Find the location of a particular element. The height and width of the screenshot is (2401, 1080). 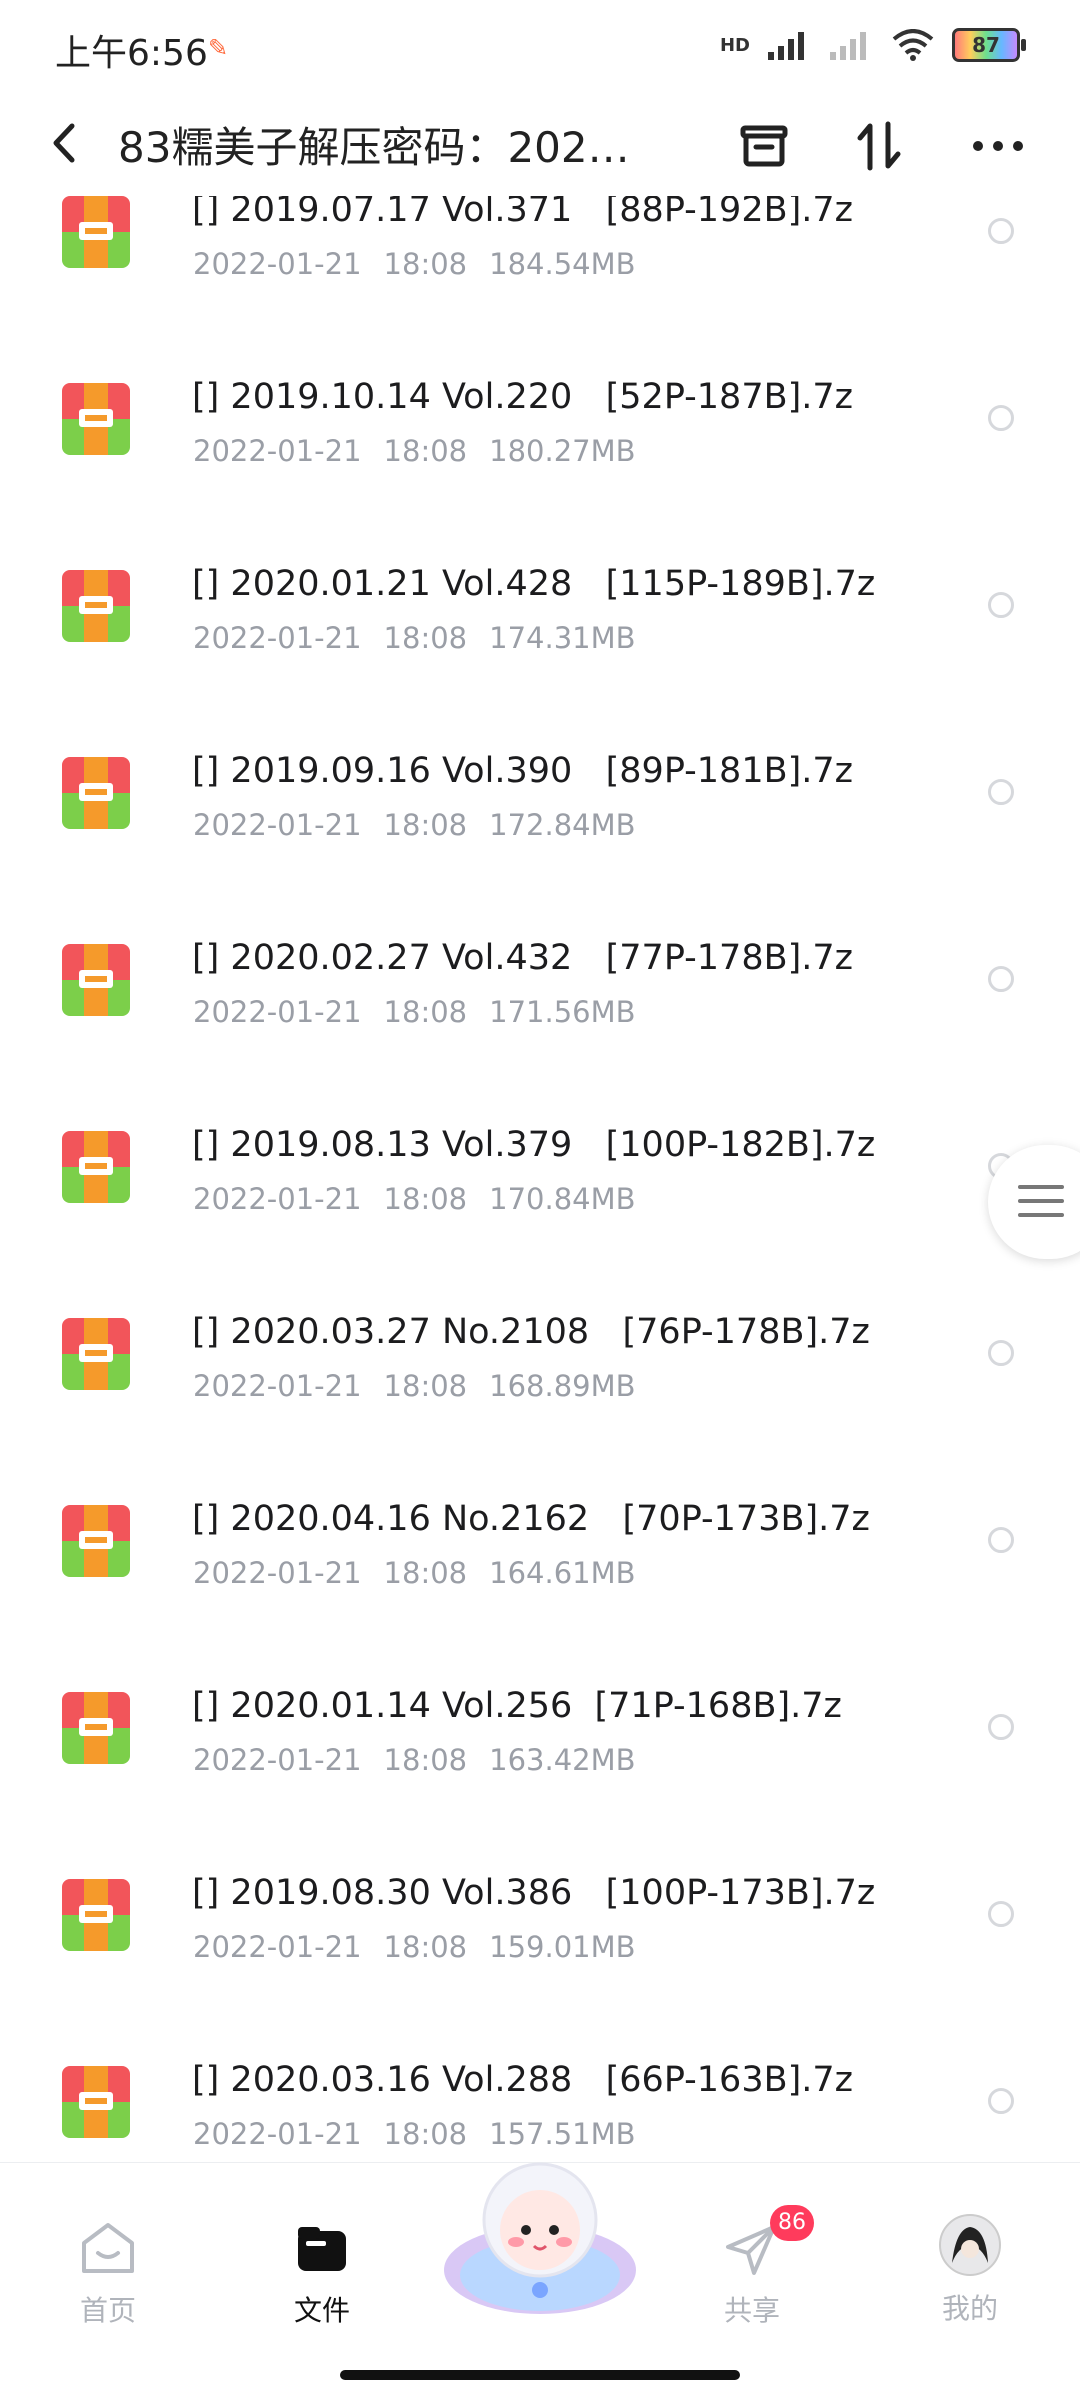

file-name: [] 2020.03.27 No.2108 [76P-178B].7z is located at coordinates (531, 1332).